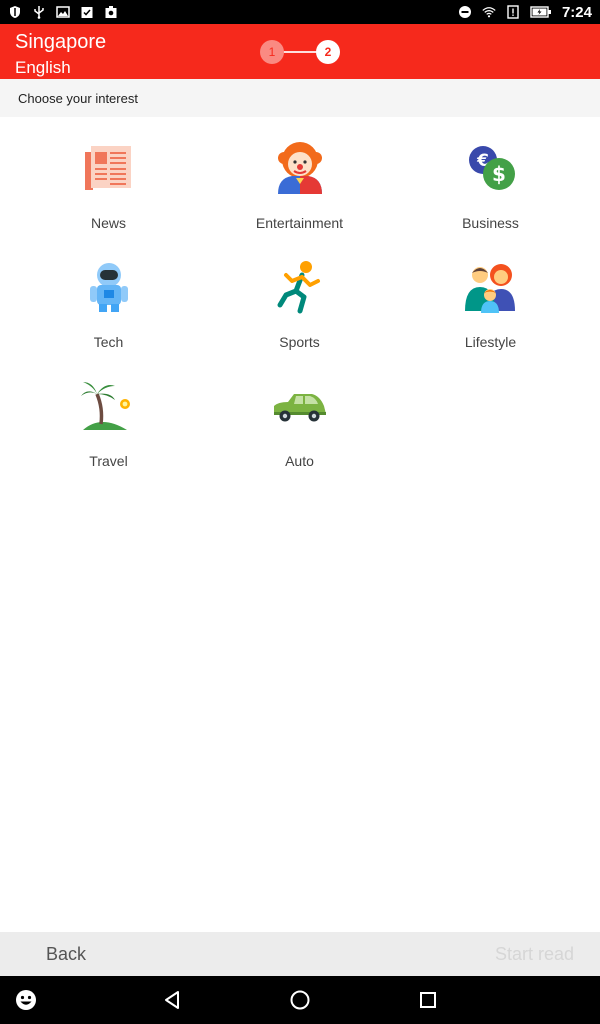  Describe the element at coordinates (26, 1000) in the screenshot. I see `emoji-icon` at that location.